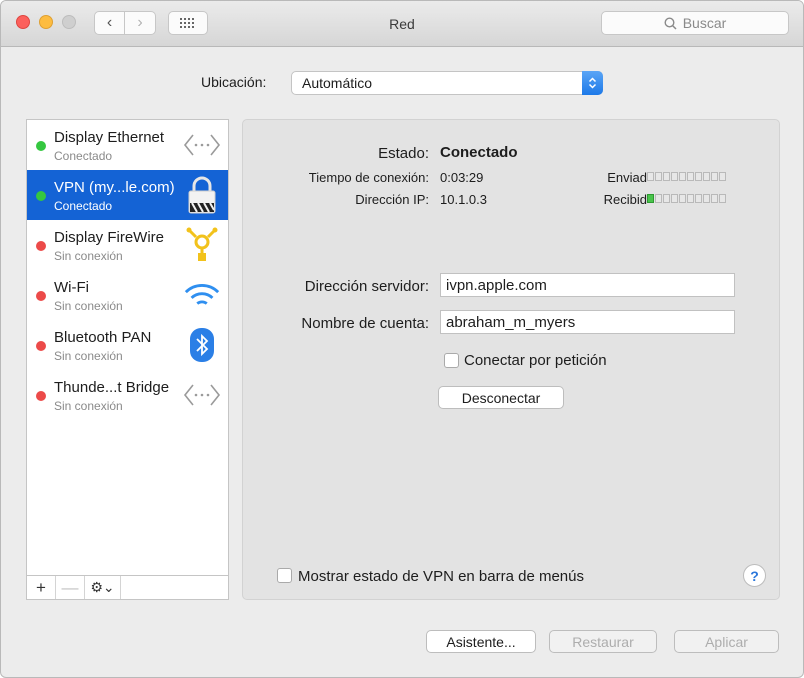 Image resolution: width=804 pixels, height=678 pixels. What do you see at coordinates (462, 177) in the screenshot?
I see `connection-time-value: 0:03:29` at bounding box center [462, 177].